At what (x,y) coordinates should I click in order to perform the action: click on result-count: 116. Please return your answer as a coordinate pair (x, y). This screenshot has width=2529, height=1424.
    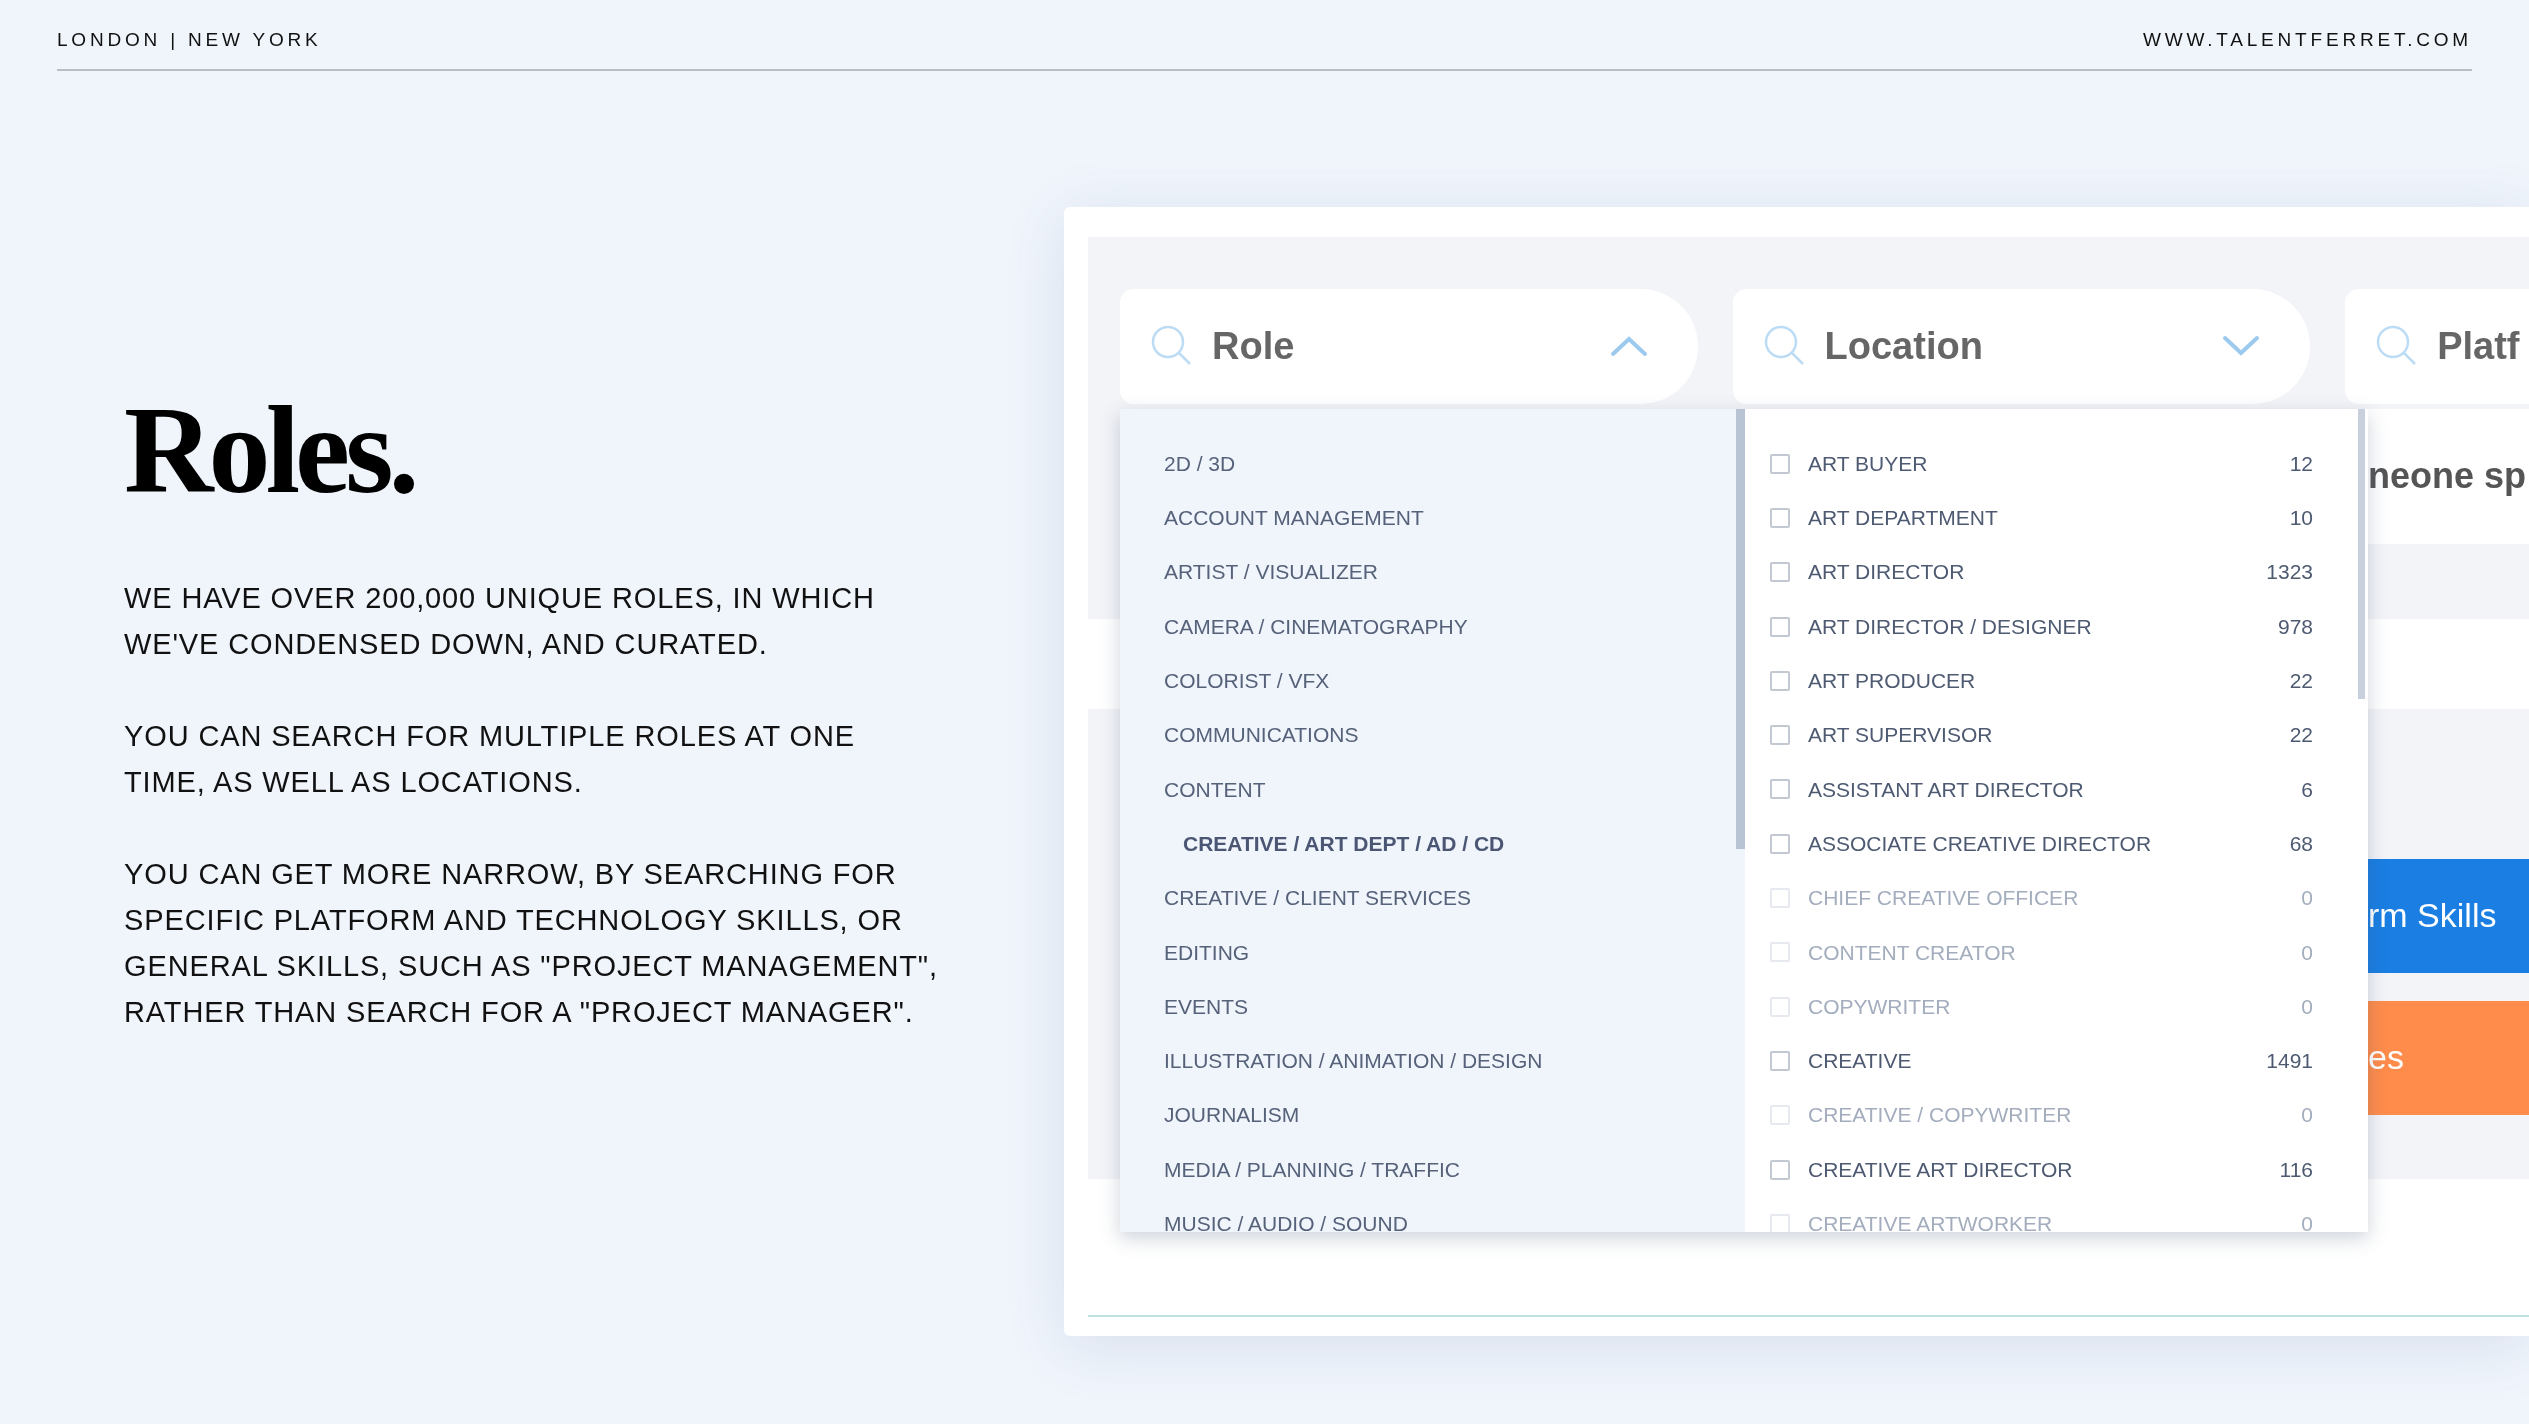
    Looking at the image, I should click on (2296, 1169).